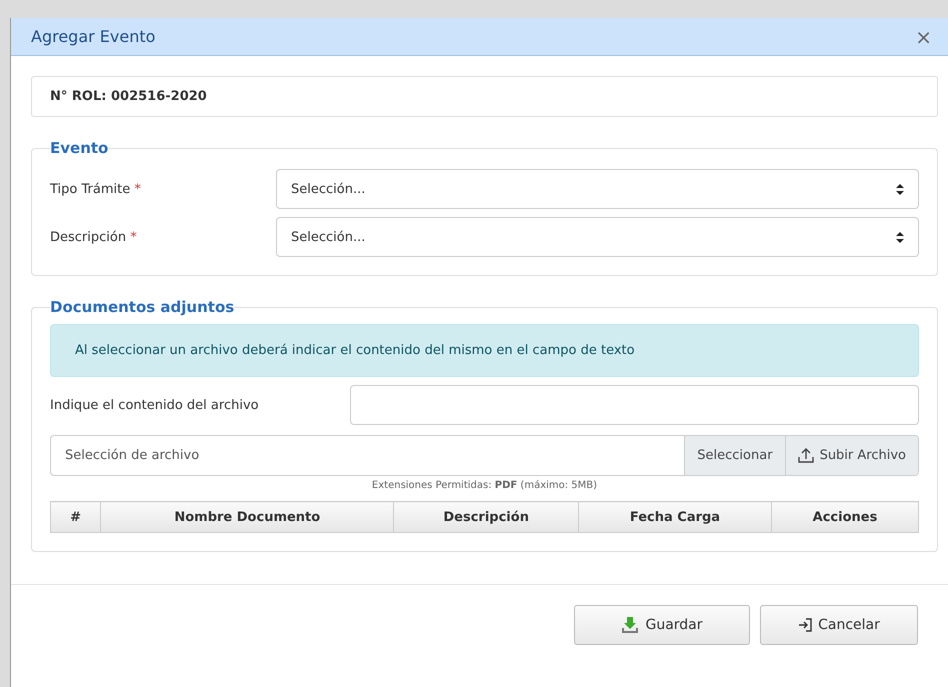 This screenshot has width=948, height=687. Describe the element at coordinates (675, 517) in the screenshot. I see `column-header: Fecha Carga` at that location.